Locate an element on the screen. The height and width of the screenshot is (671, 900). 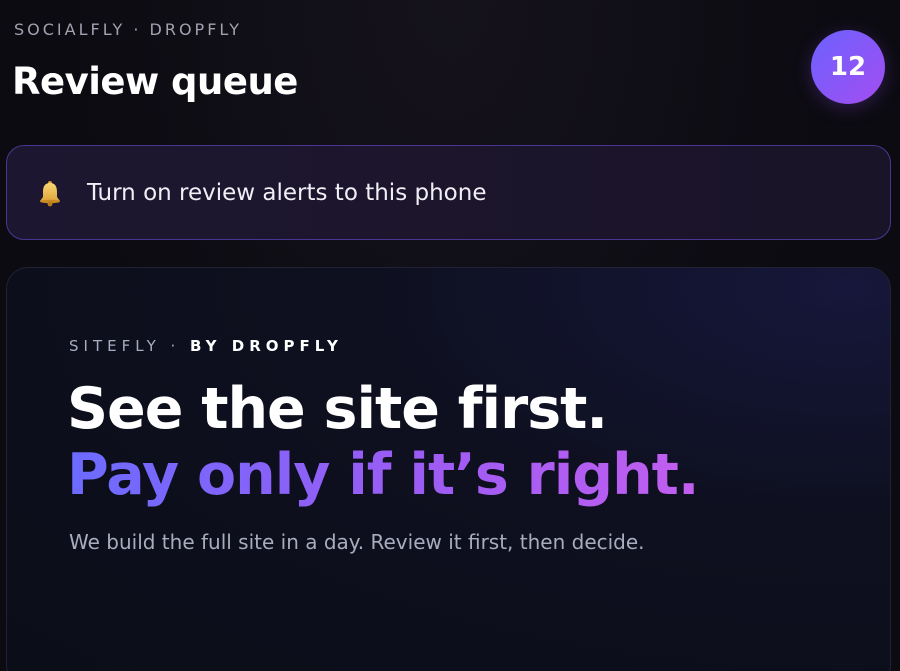
queue-count: 12 is located at coordinates (848, 67).